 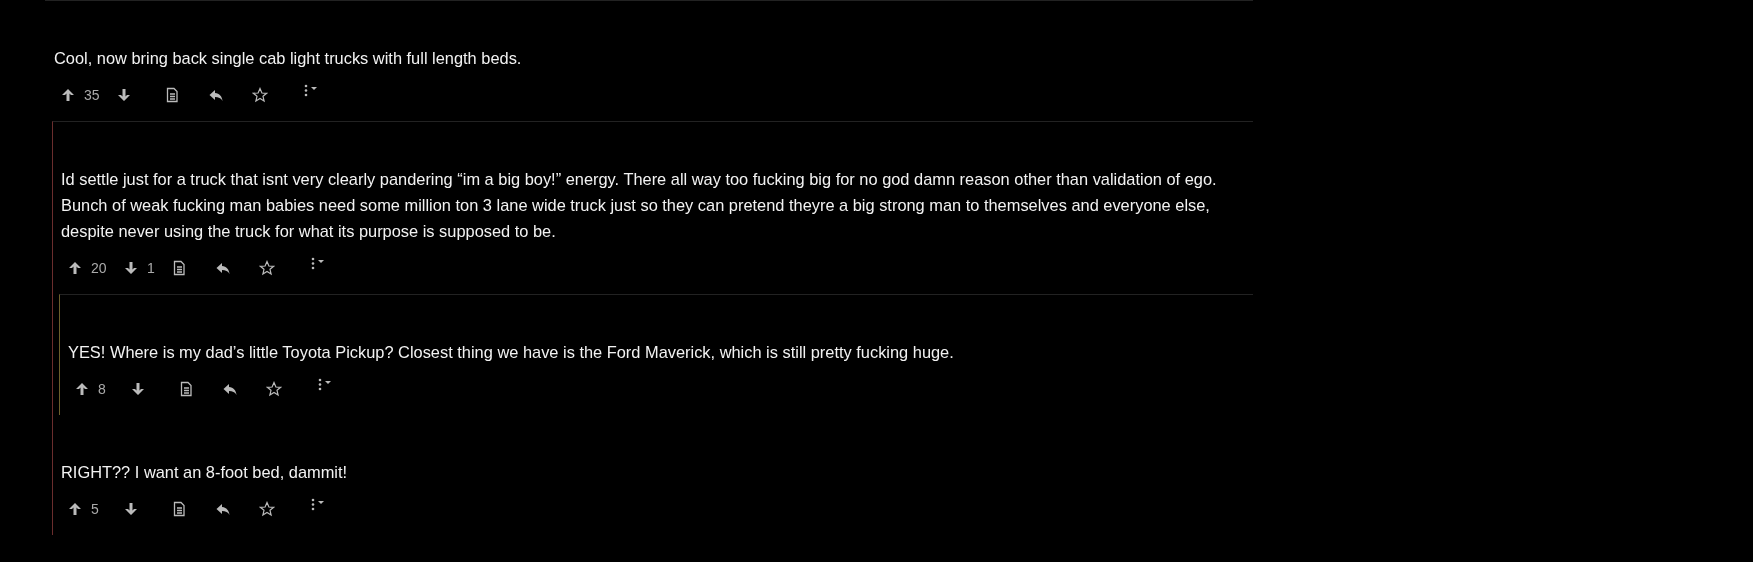 I want to click on upvote-count: 8, so click(x=102, y=389).